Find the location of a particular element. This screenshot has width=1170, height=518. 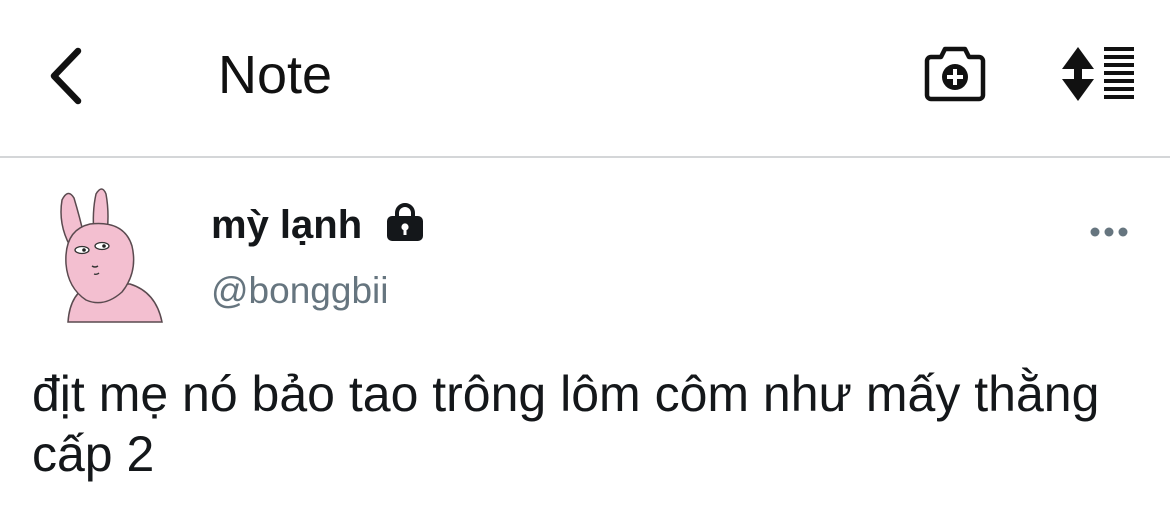

display-name-row: mỳ lạnh is located at coordinates (318, 225).